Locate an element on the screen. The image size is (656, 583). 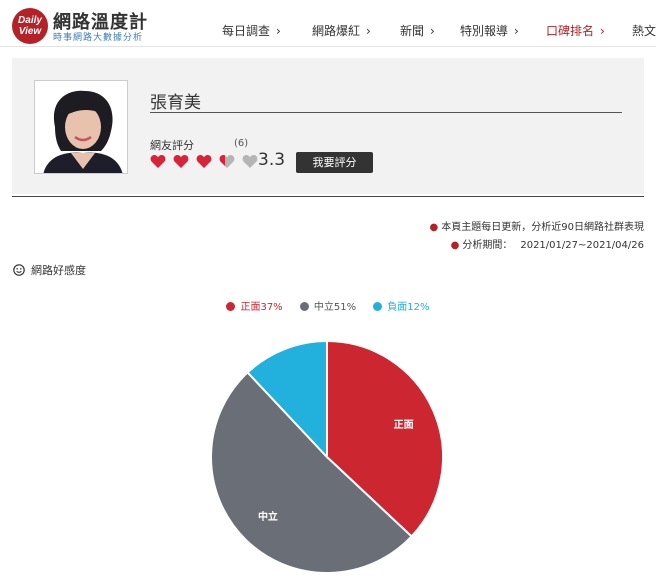
logo-line-1: Daily is located at coordinates (30, 20).